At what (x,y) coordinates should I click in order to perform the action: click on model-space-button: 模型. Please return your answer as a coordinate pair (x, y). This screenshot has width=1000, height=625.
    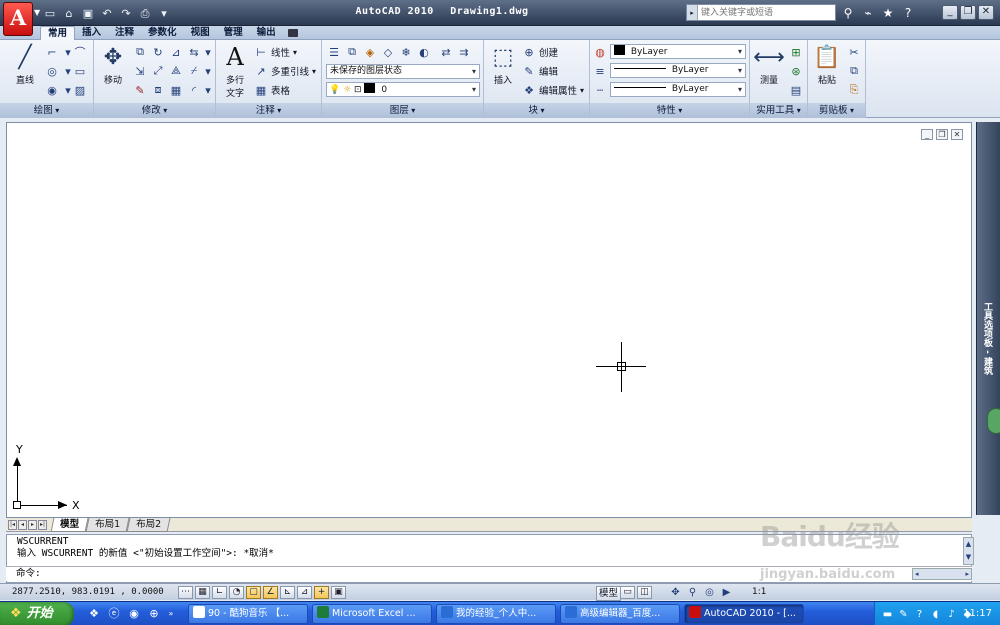
    Looking at the image, I should click on (609, 593).